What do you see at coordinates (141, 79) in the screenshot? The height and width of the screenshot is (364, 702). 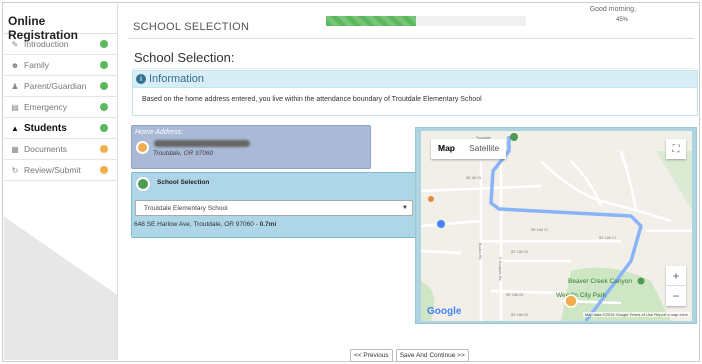 I see `info-circle-icon: i` at bounding box center [141, 79].